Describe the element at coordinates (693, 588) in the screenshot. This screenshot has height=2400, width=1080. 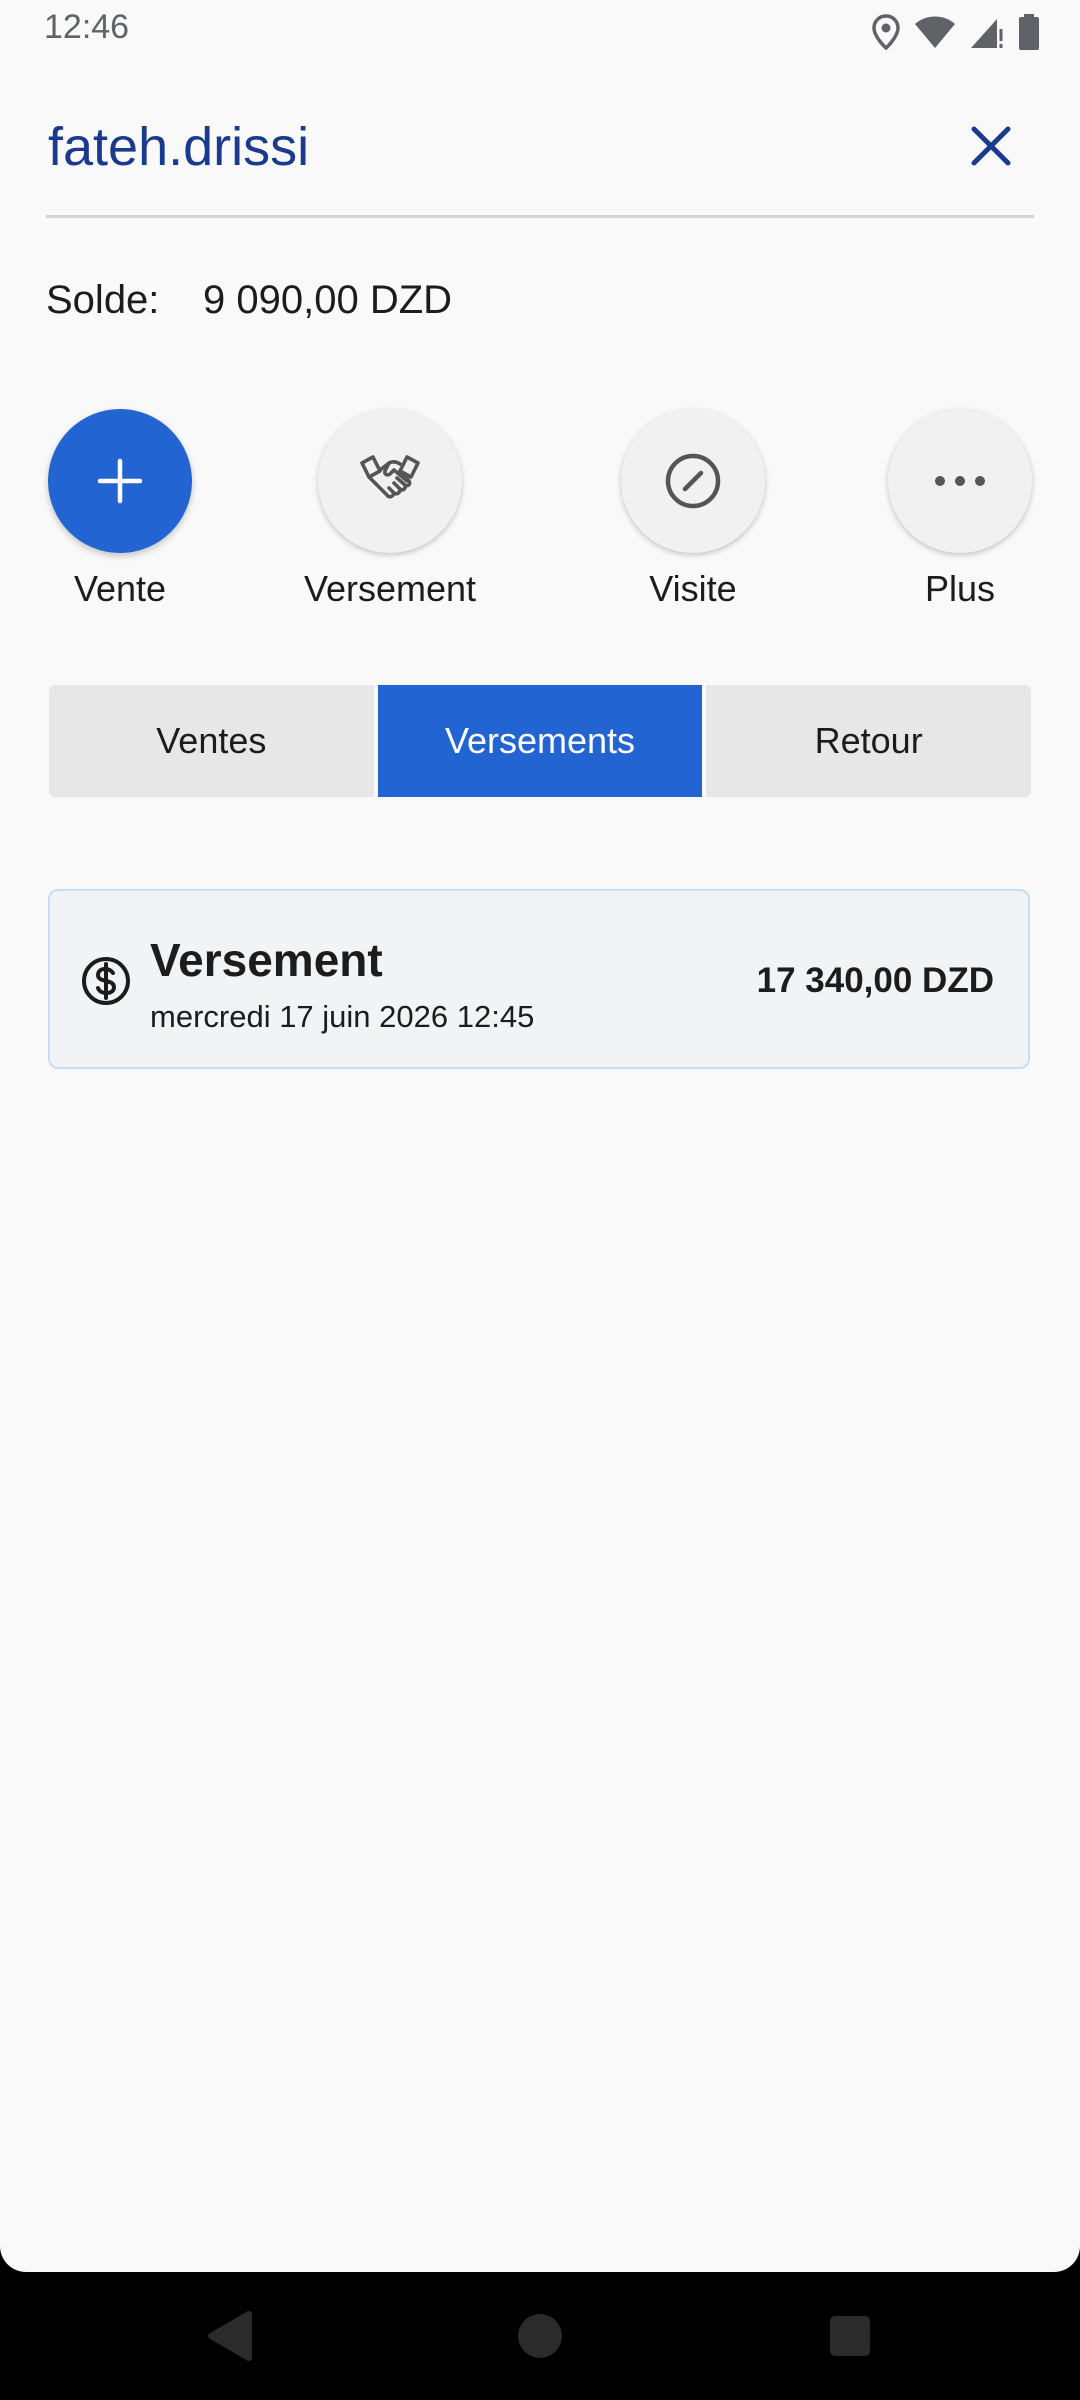
I see `visite-label: Visite` at that location.